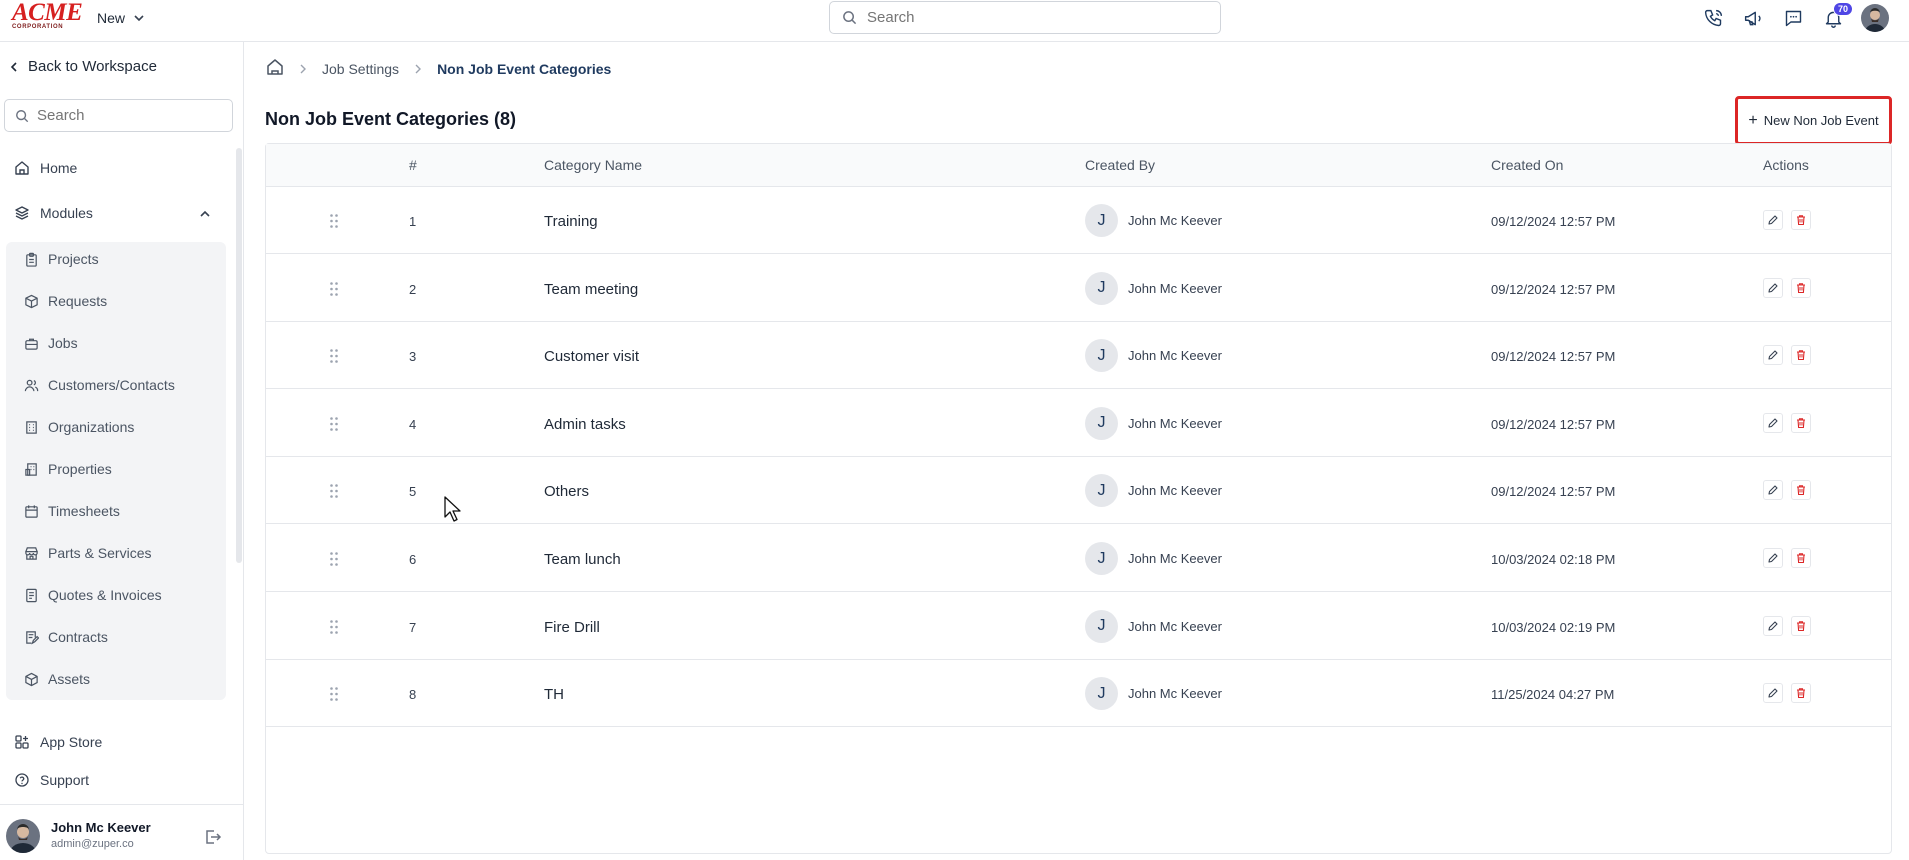 This screenshot has height=860, width=1909. Describe the element at coordinates (93, 595) in the screenshot. I see `sidebar-item-quotes-invoices: Quotes & Invoices` at that location.